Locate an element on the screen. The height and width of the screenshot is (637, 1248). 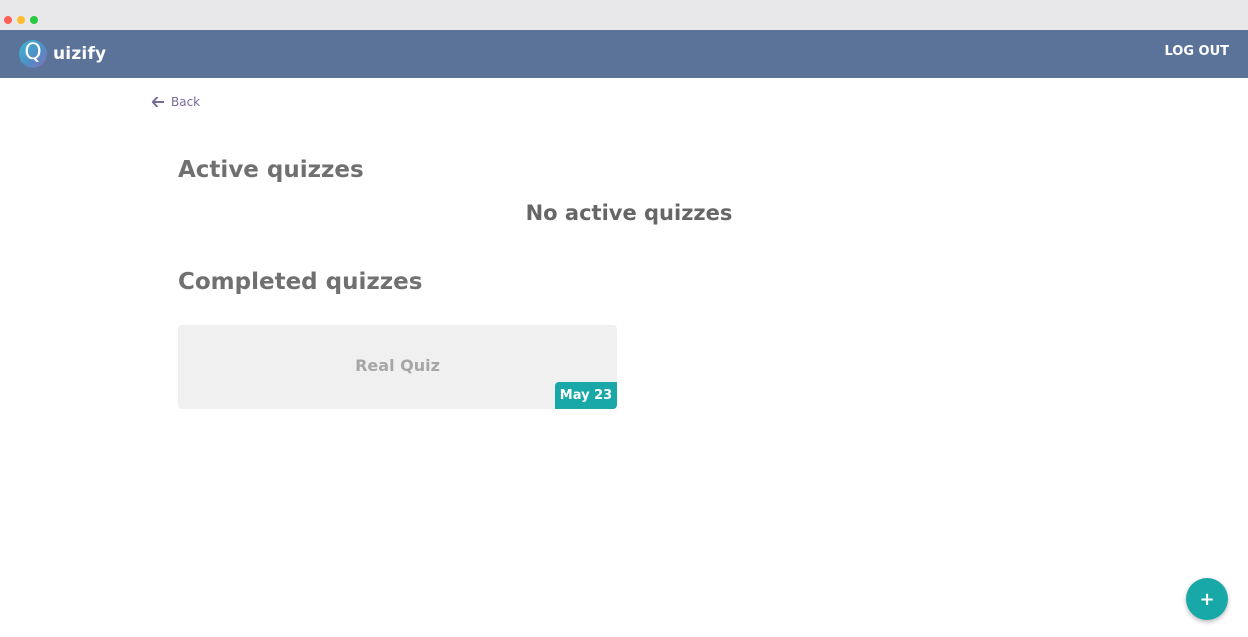
back-link: Back is located at coordinates (176, 102).